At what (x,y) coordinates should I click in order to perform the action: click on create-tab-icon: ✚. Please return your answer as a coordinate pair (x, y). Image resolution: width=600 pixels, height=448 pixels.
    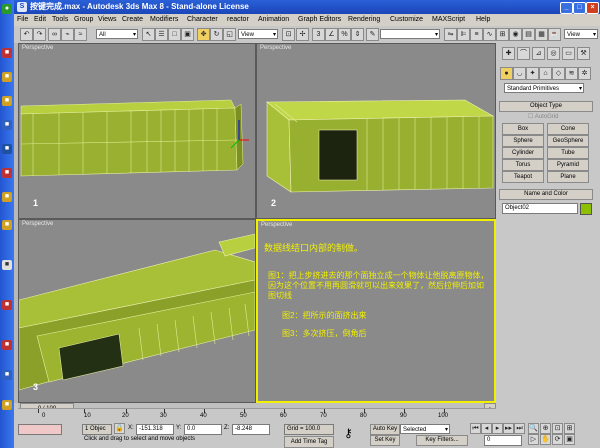
    Looking at the image, I should click on (508, 53).